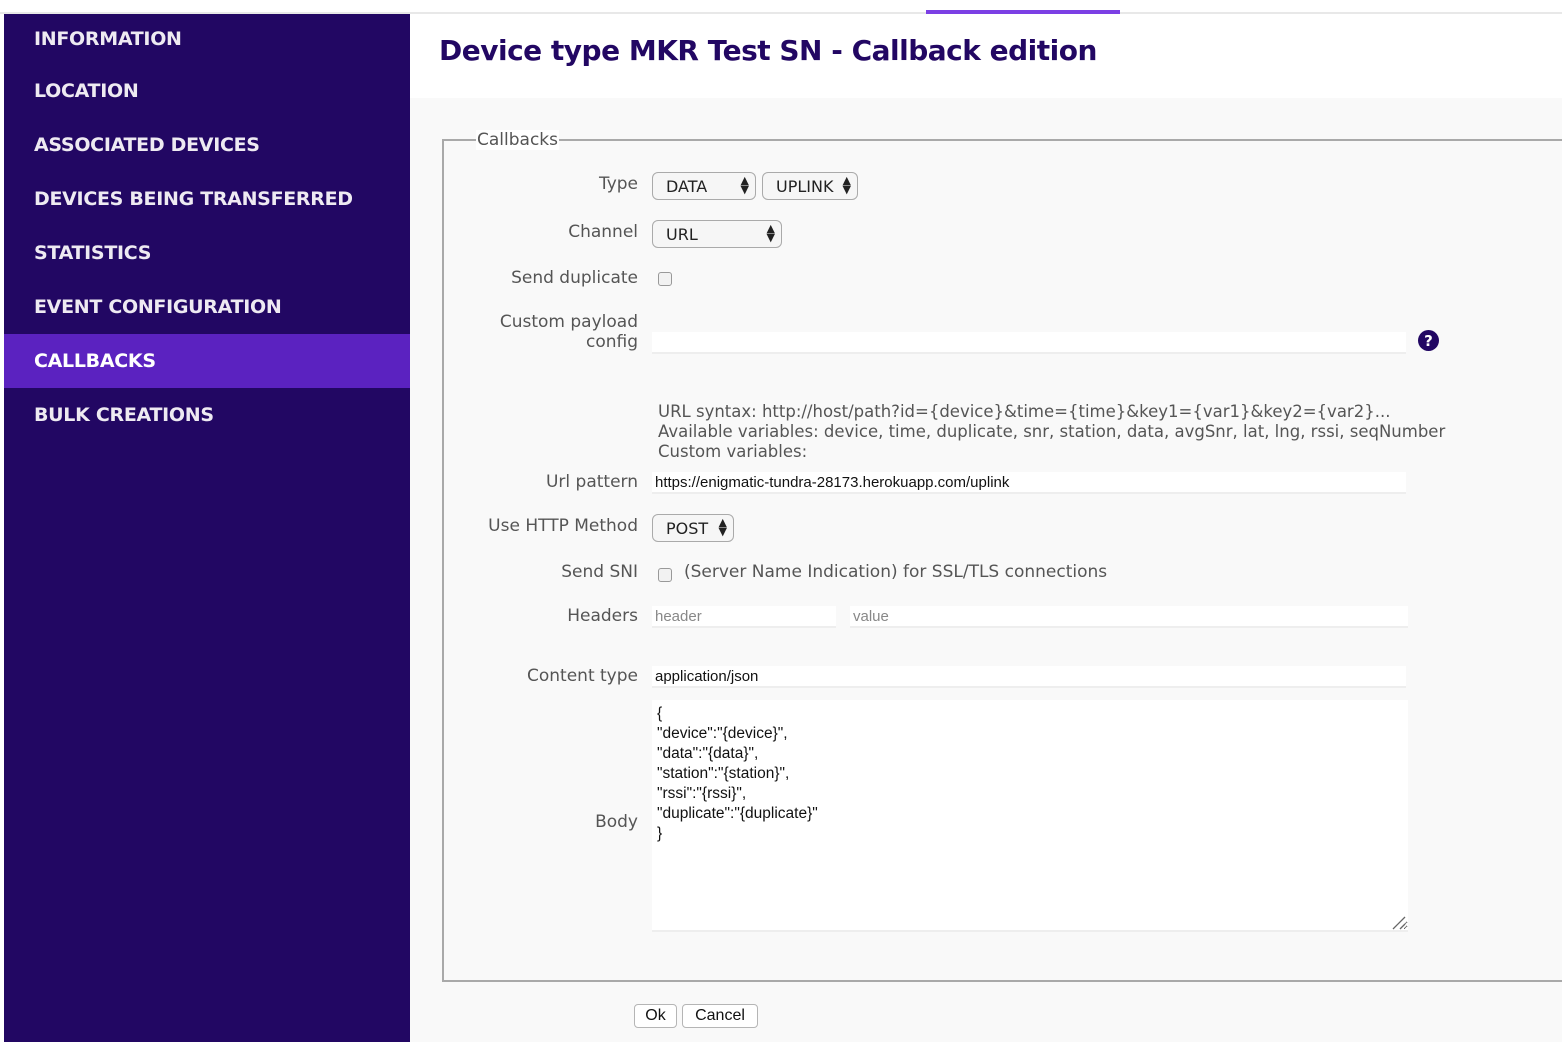 Image resolution: width=1562 pixels, height=1042 pixels. What do you see at coordinates (207, 39) in the screenshot?
I see `sidebar-item-information: INFORMATION` at bounding box center [207, 39].